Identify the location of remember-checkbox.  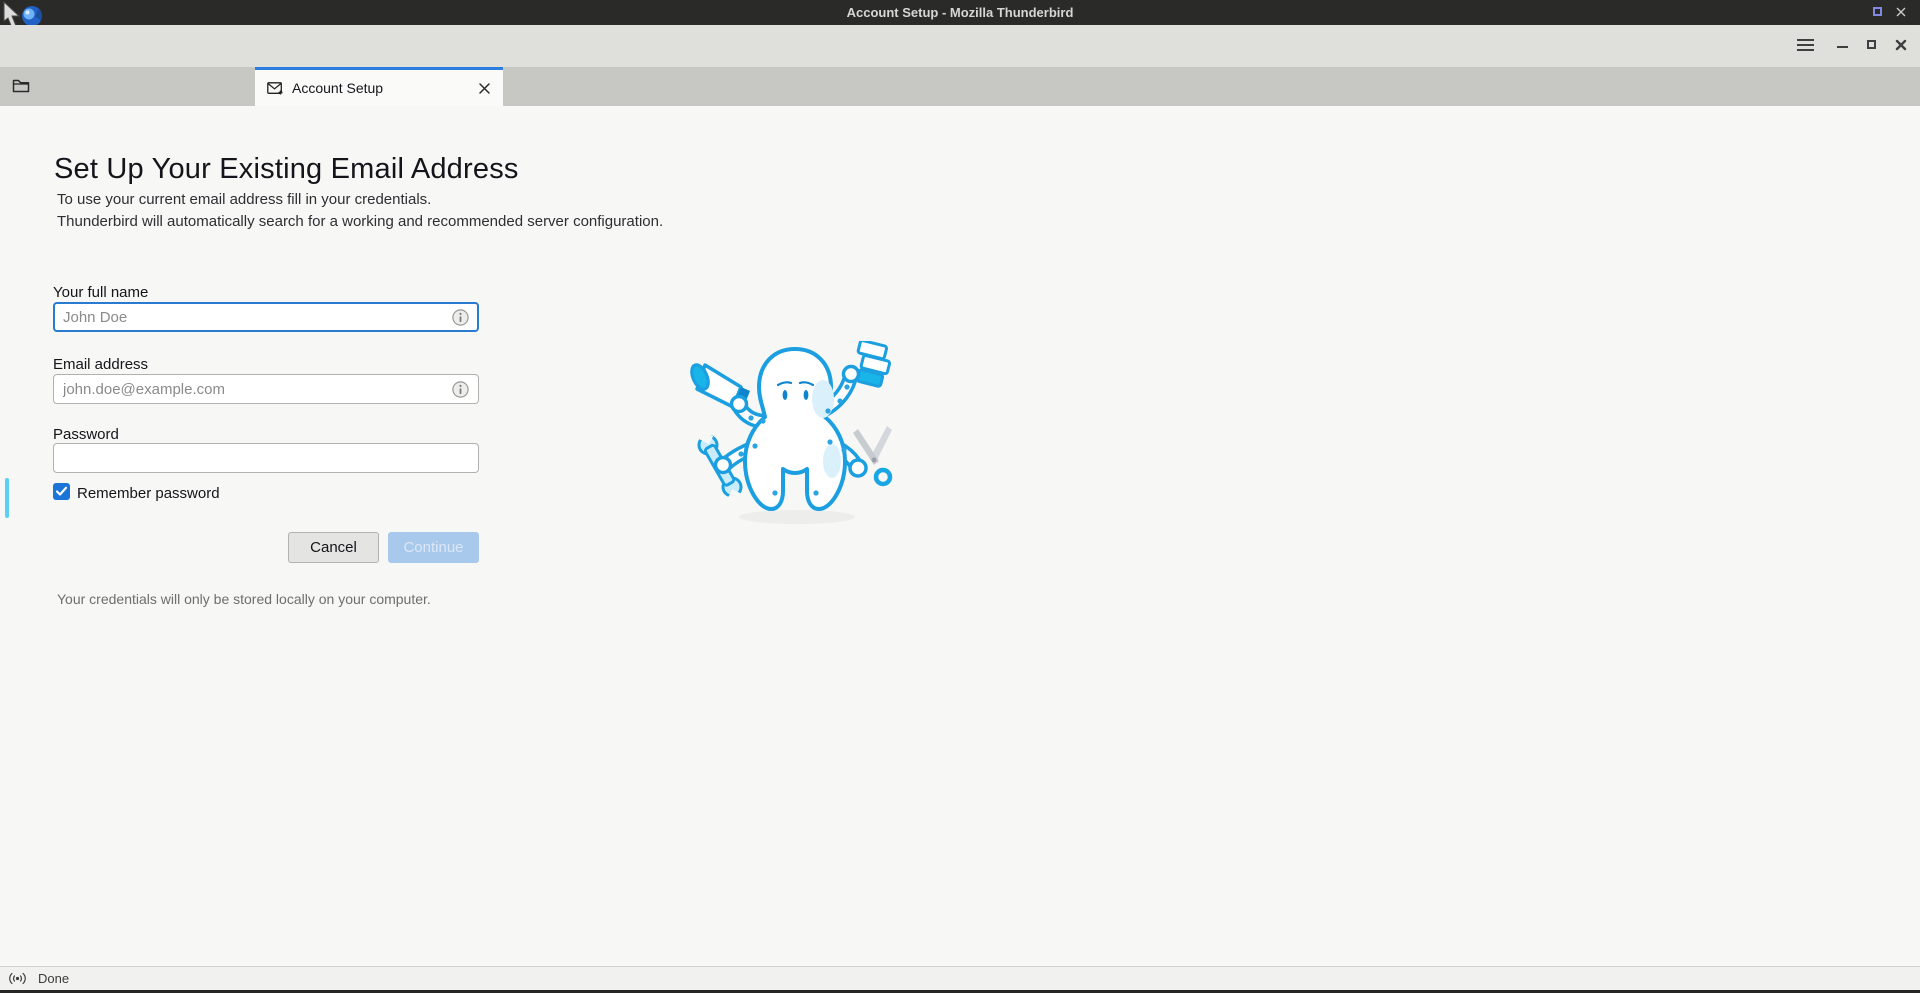
(61, 491).